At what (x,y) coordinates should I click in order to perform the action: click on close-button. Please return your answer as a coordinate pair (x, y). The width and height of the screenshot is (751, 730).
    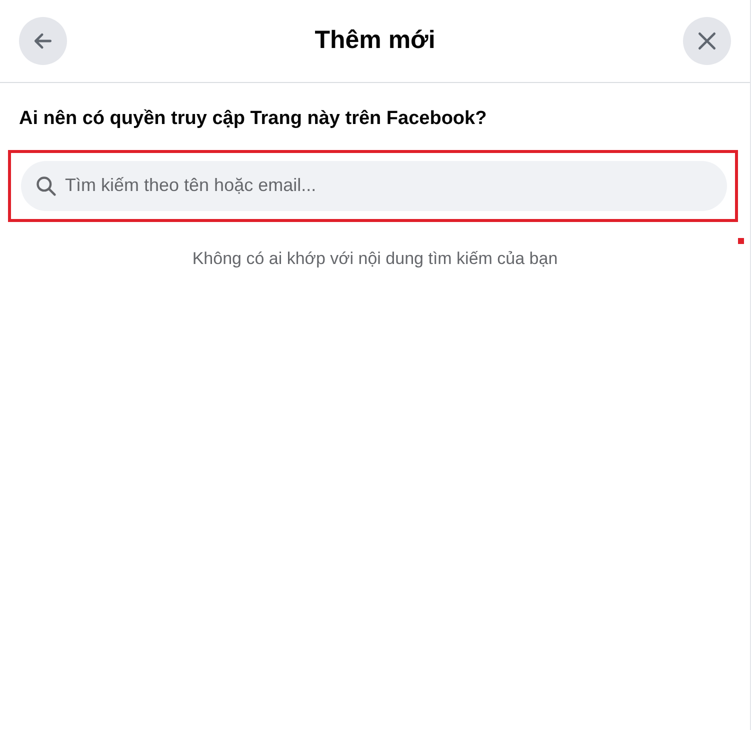
    Looking at the image, I should click on (706, 41).